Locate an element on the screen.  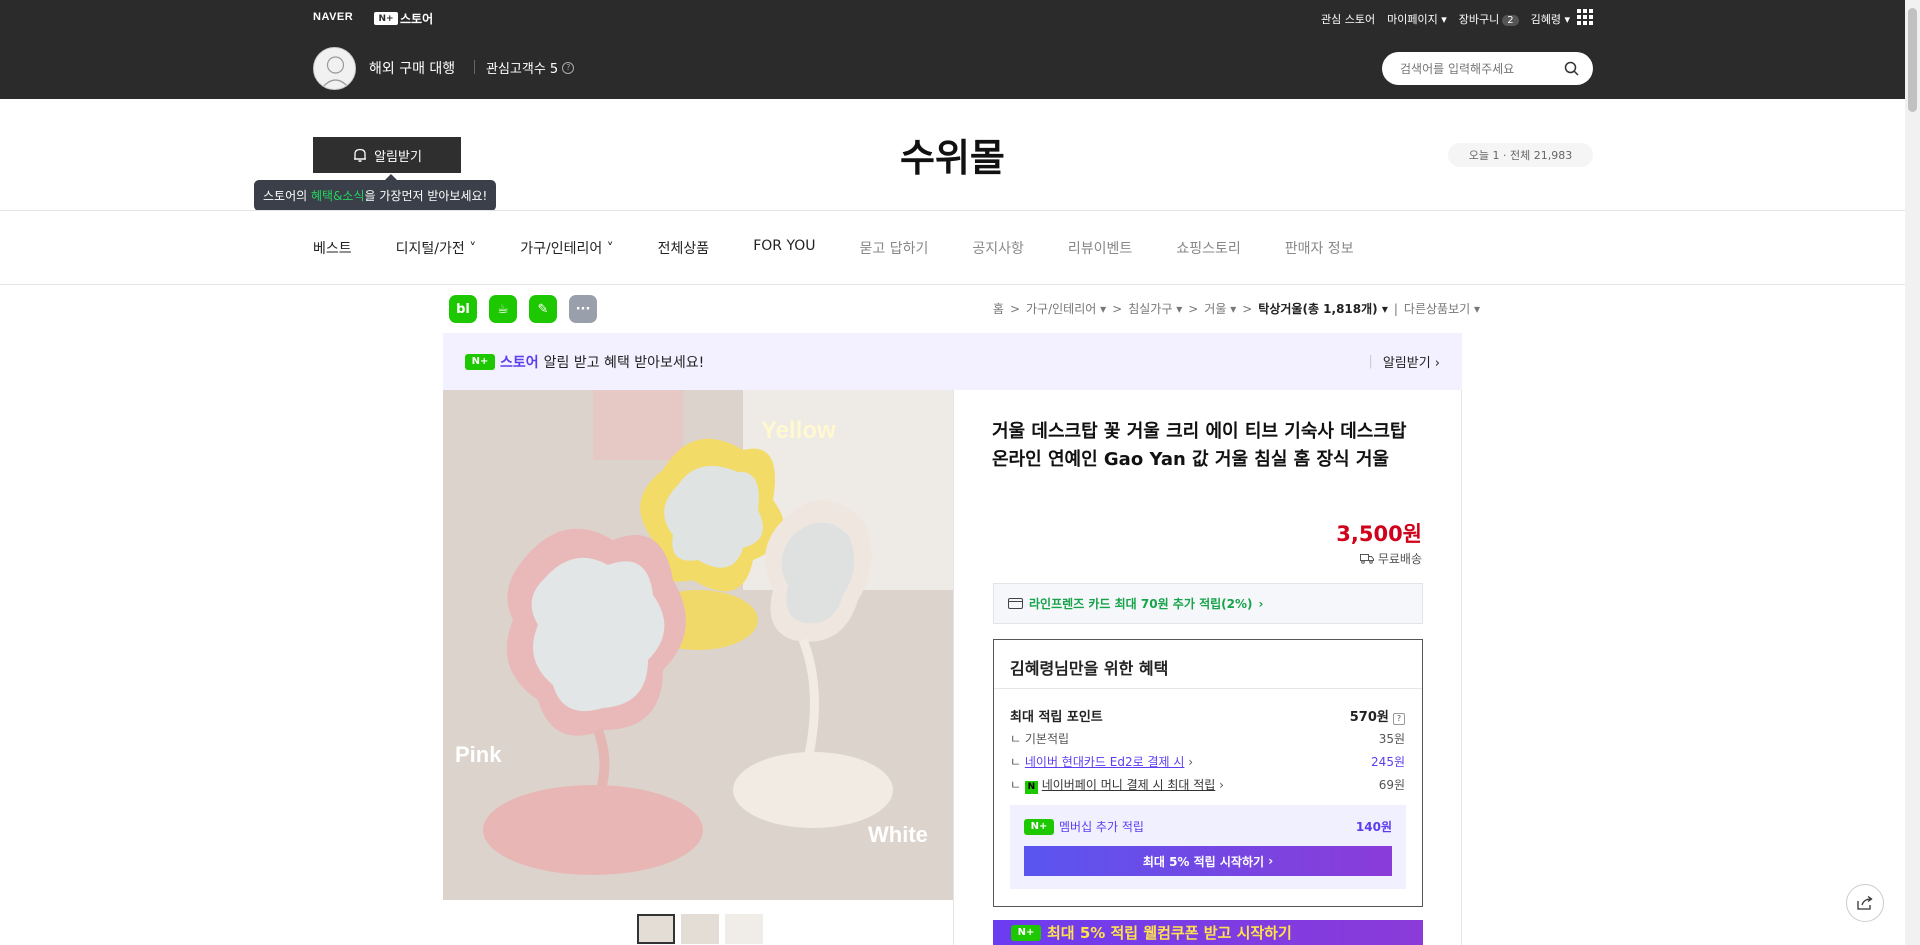
search-icon is located at coordinates (1571, 68).